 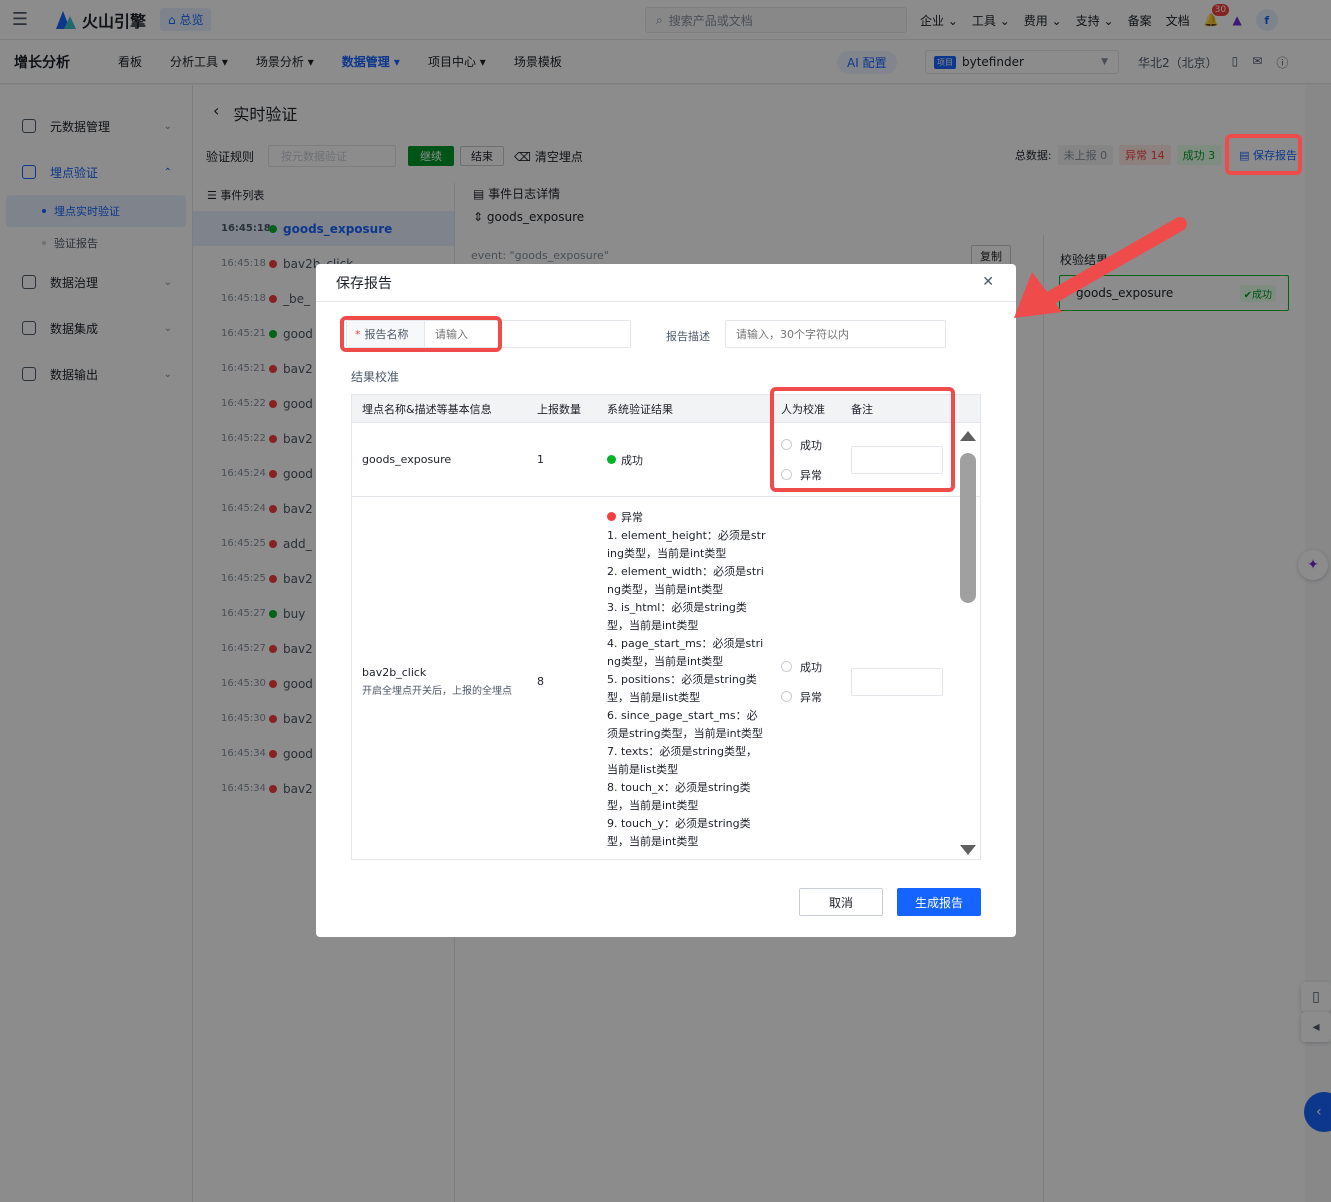 What do you see at coordinates (682, 688) in the screenshot?
I see `error-detail-line: 5. positions：必须是string类型，当前是list类型` at bounding box center [682, 688].